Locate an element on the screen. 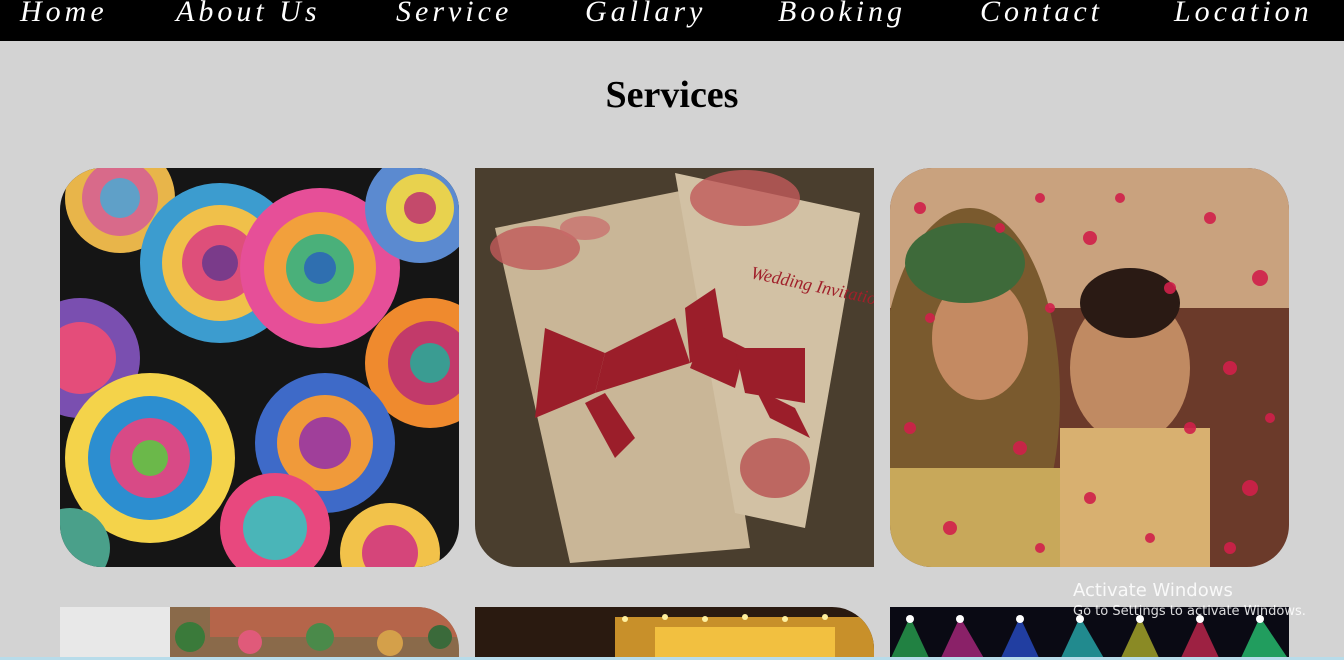 The image size is (1344, 660). service-card-decor is located at coordinates (259, 633).